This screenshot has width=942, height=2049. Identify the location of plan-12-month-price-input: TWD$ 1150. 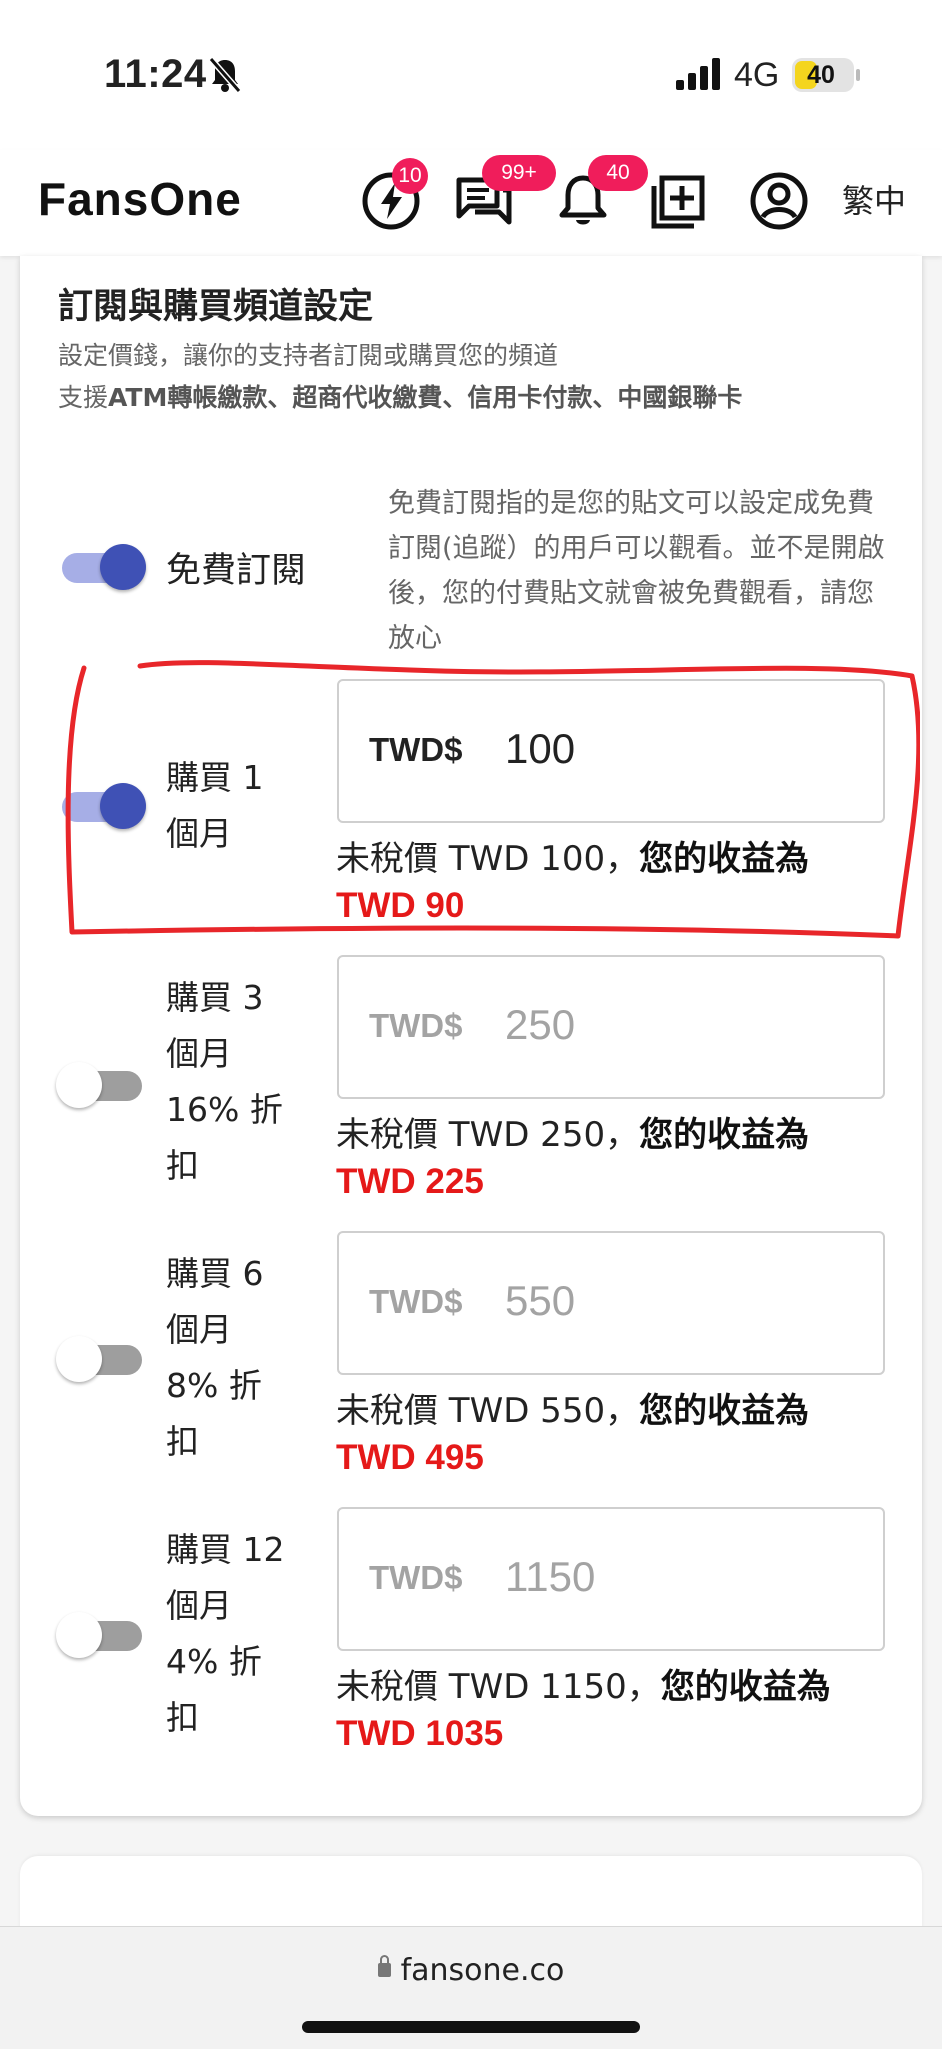
(611, 1579).